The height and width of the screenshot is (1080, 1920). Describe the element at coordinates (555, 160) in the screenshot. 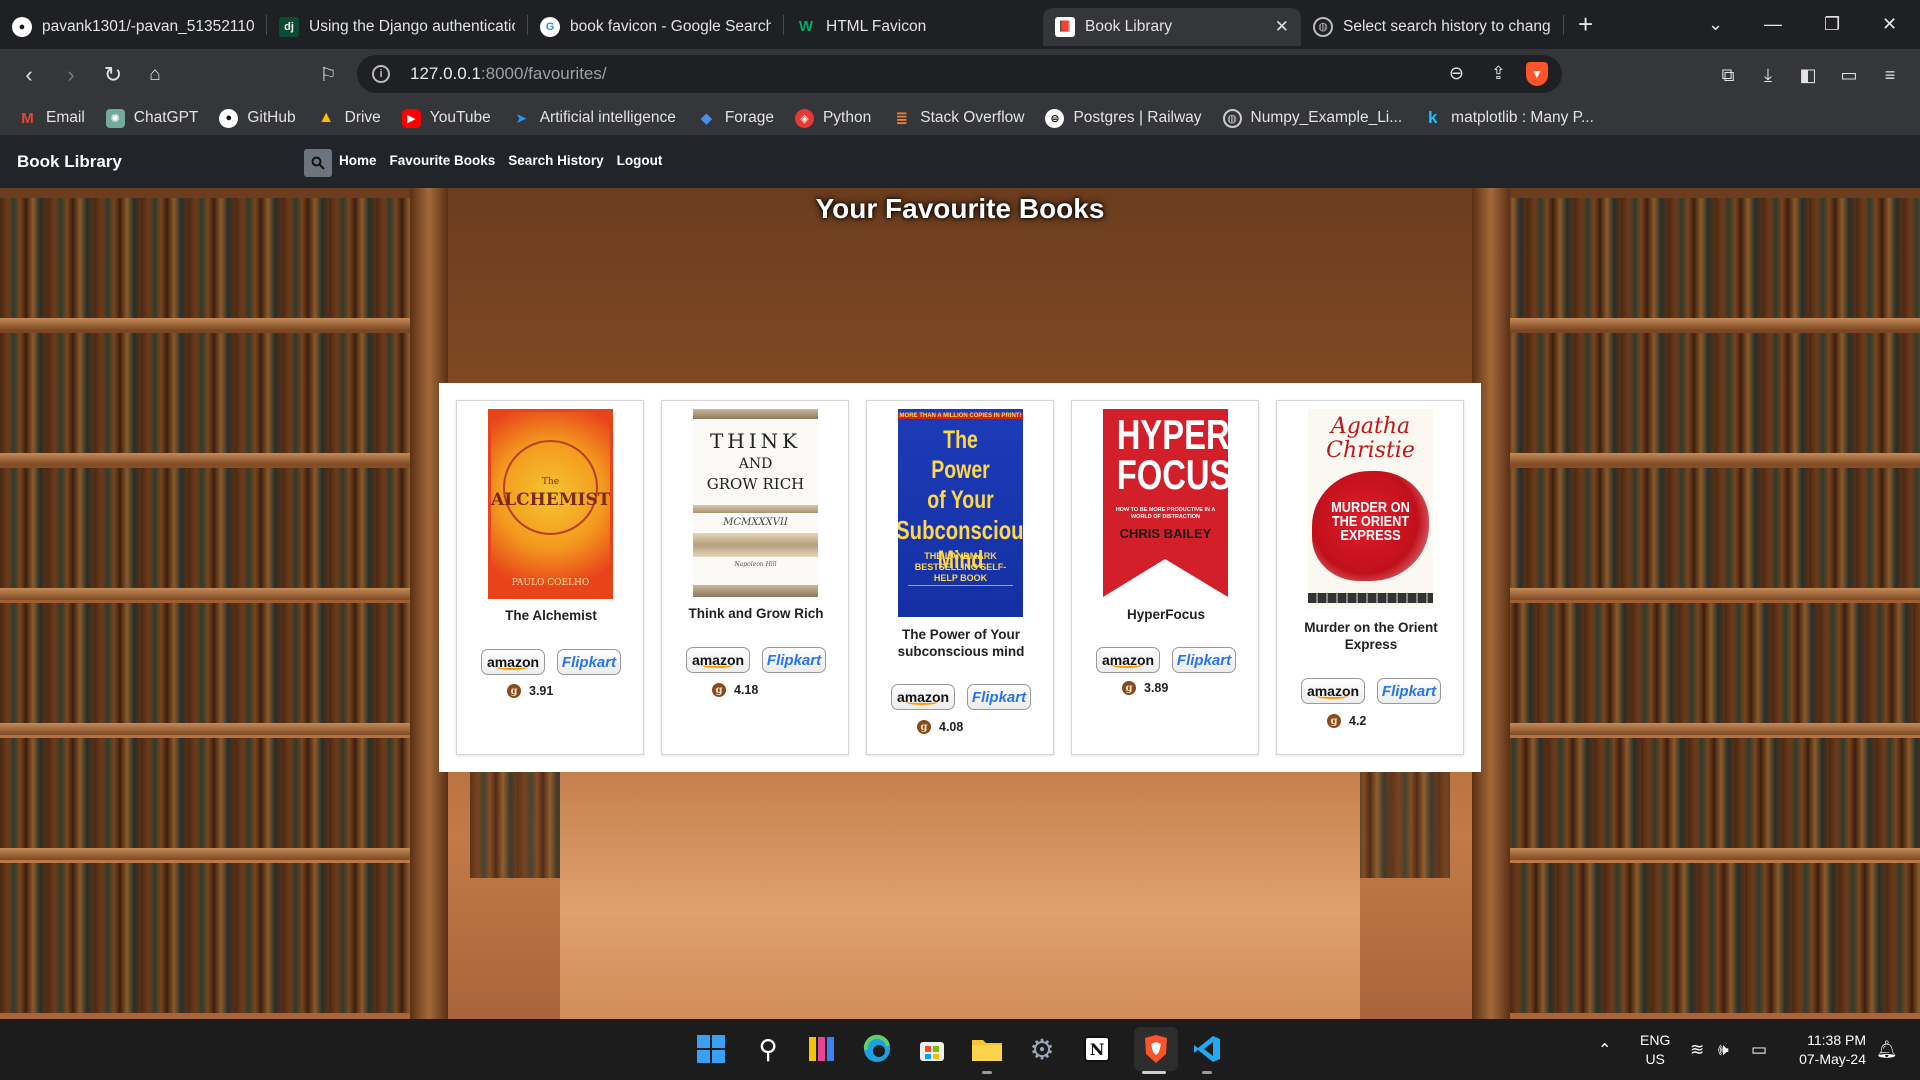

I see `nav-search-history-link: Search History` at that location.